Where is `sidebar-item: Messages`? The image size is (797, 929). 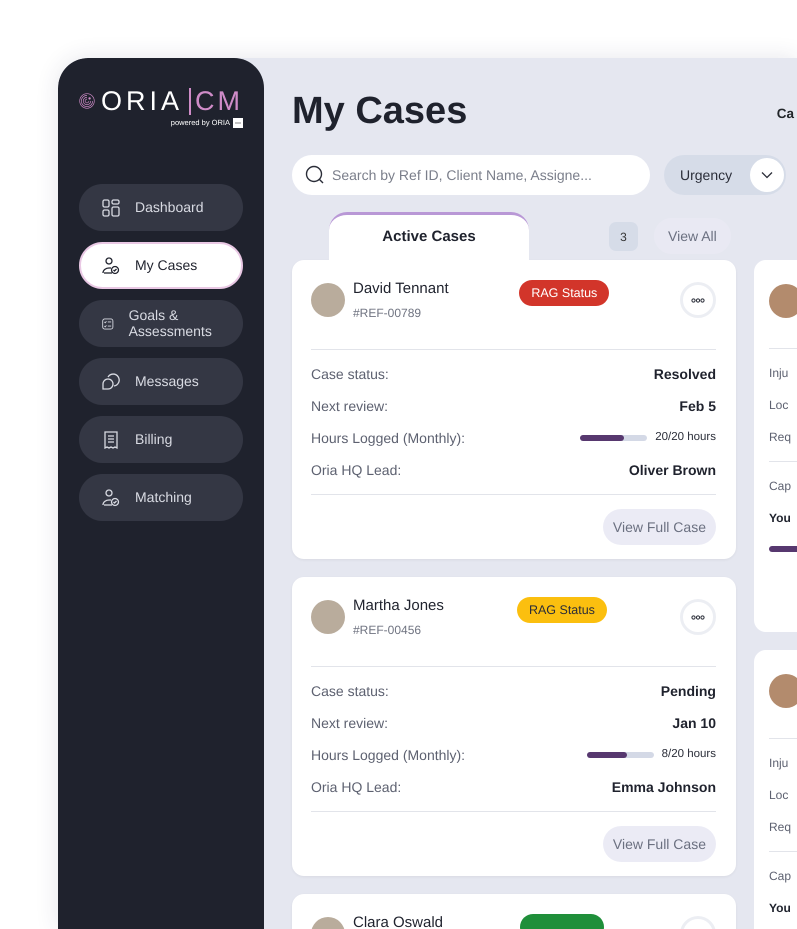 sidebar-item: Messages is located at coordinates (161, 382).